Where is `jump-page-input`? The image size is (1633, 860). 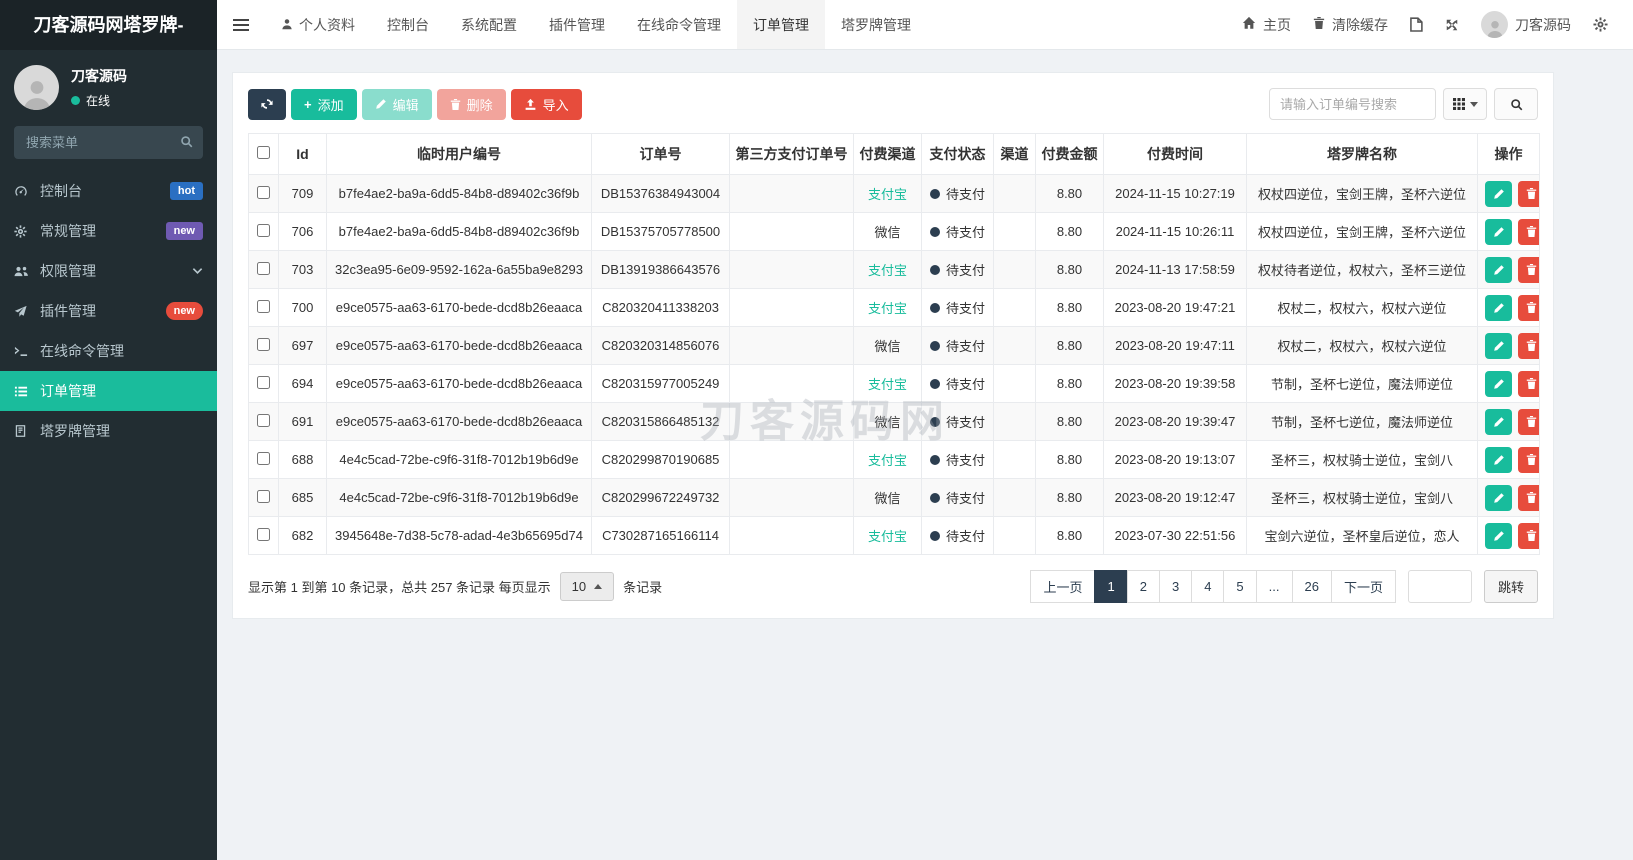 jump-page-input is located at coordinates (1439, 586).